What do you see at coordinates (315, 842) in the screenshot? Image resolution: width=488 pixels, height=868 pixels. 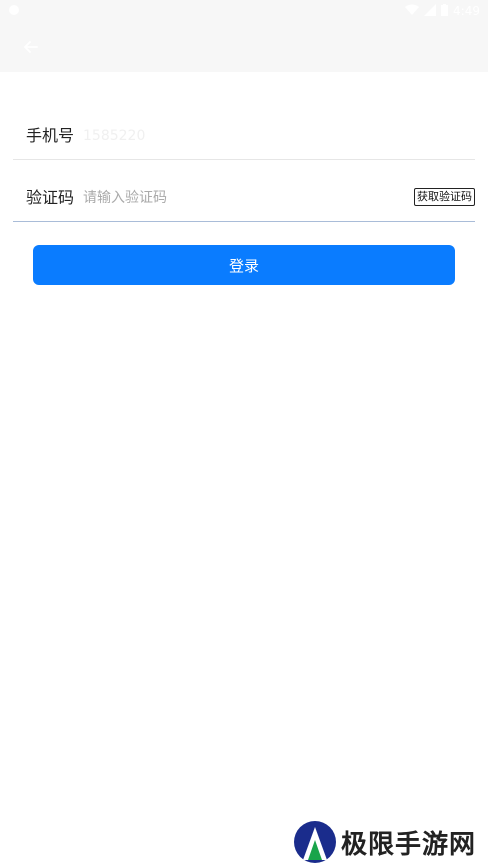 I see `watermark-logo-icon` at bounding box center [315, 842].